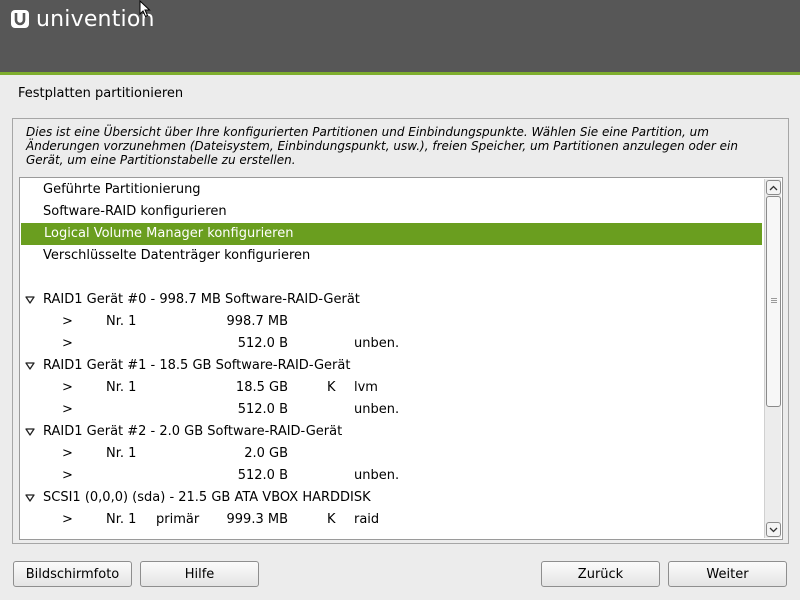 This screenshot has height=600, width=800. Describe the element at coordinates (391, 454) in the screenshot. I see `partition-row: > Nr. 1 2.0 GB` at that location.